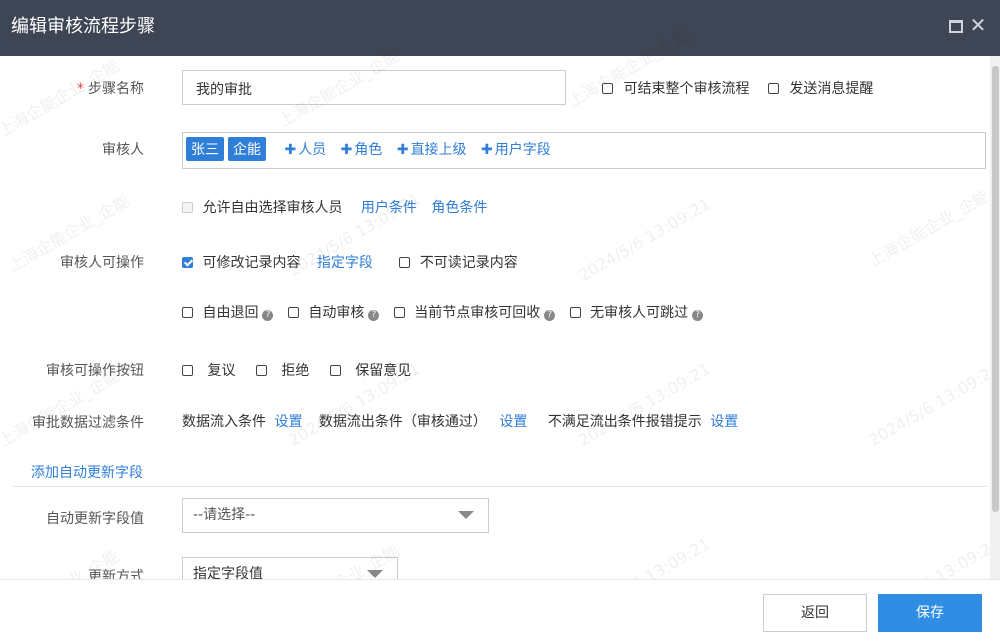 This screenshot has width=1000, height=642. Describe the element at coordinates (815, 613) in the screenshot. I see `back-button: 返回` at that location.